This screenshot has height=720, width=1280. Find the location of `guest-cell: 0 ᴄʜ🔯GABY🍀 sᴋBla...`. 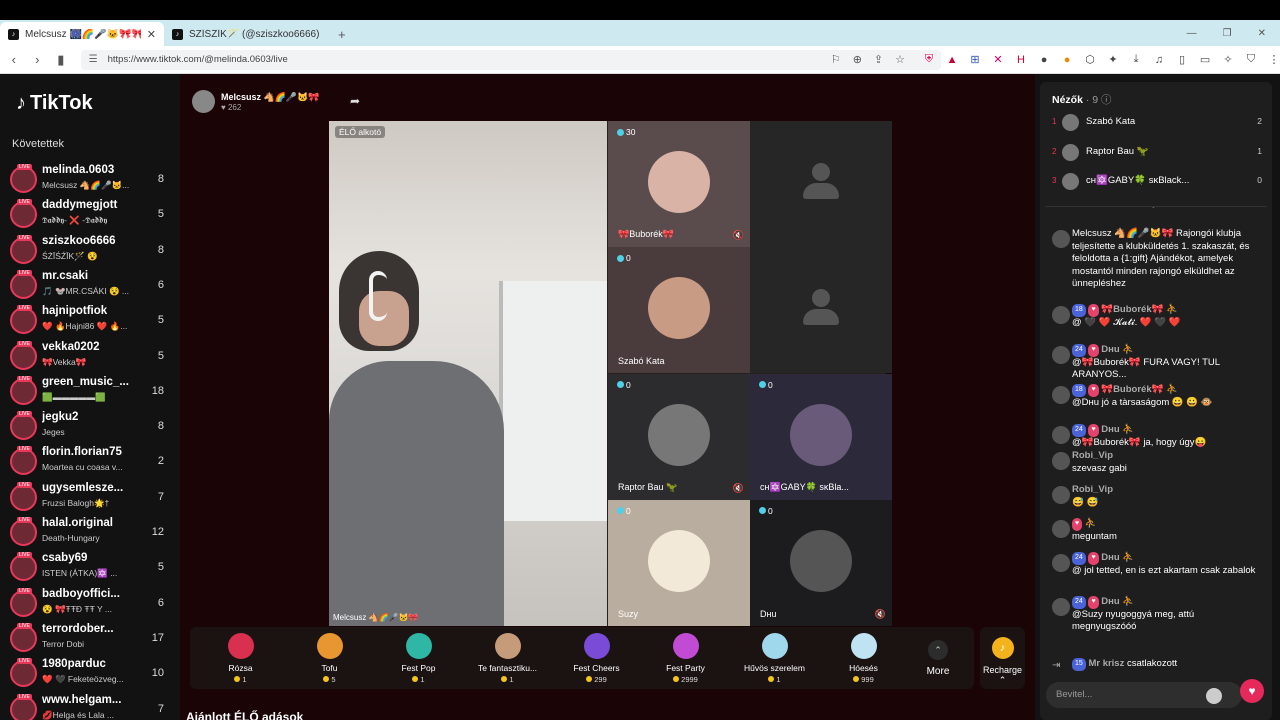

guest-cell: 0 ᴄʜ🔯GABY🍀 sᴋBla... is located at coordinates (821, 436).